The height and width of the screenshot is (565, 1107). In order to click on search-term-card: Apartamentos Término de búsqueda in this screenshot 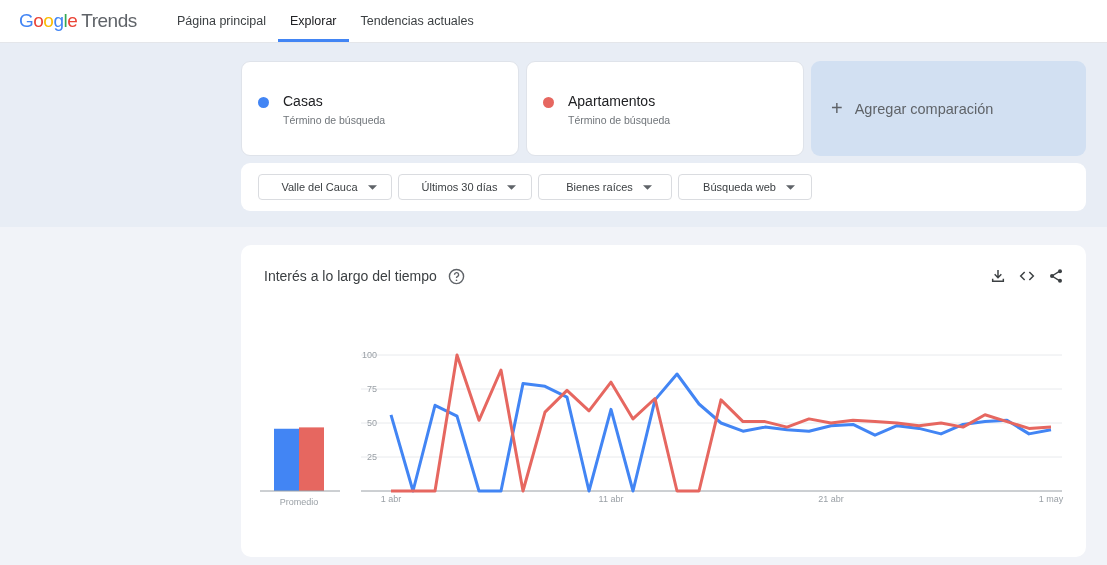, I will do `click(665, 108)`.